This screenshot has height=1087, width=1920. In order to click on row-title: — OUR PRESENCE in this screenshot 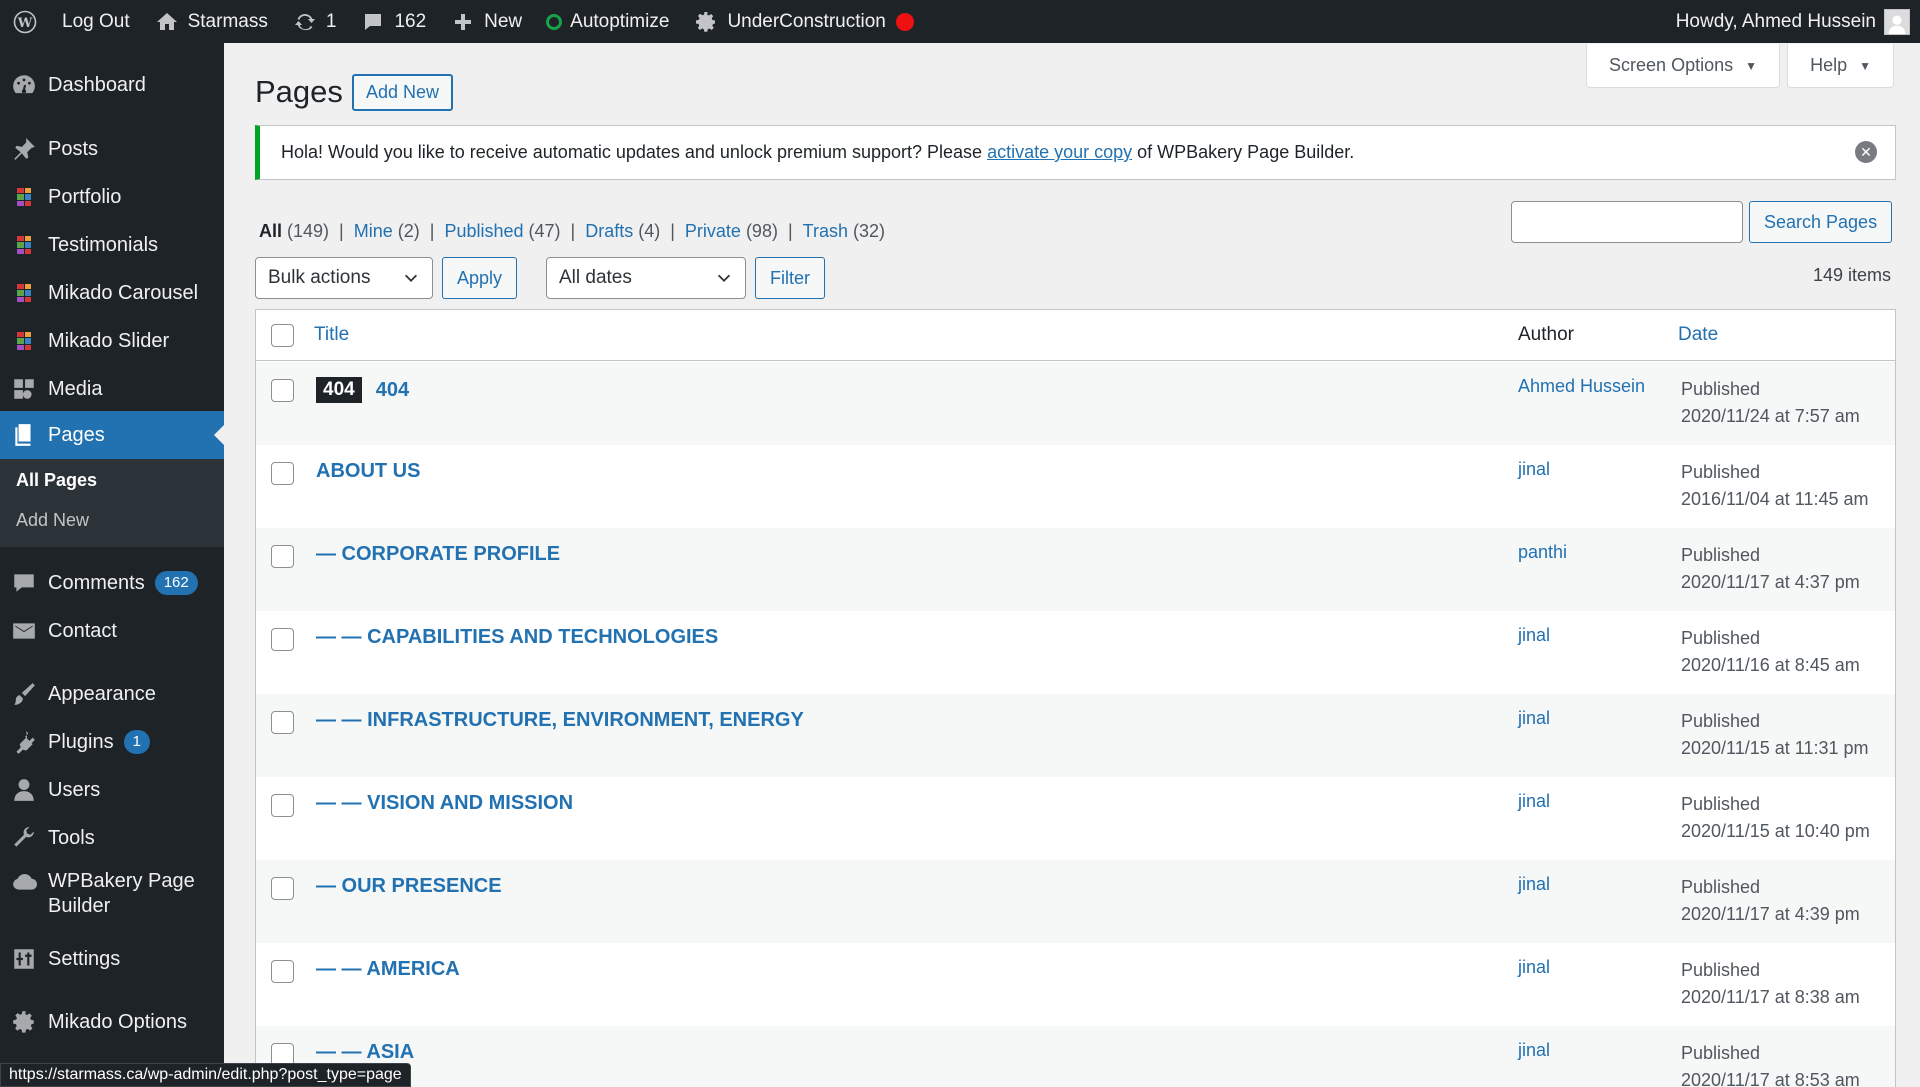, I will do `click(409, 886)`.